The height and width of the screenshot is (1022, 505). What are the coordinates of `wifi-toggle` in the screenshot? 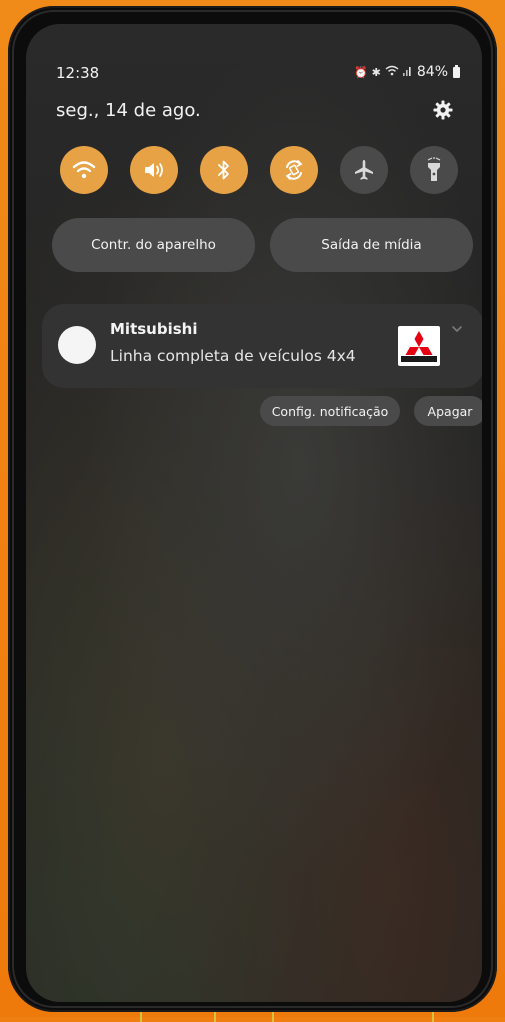 It's located at (84, 170).